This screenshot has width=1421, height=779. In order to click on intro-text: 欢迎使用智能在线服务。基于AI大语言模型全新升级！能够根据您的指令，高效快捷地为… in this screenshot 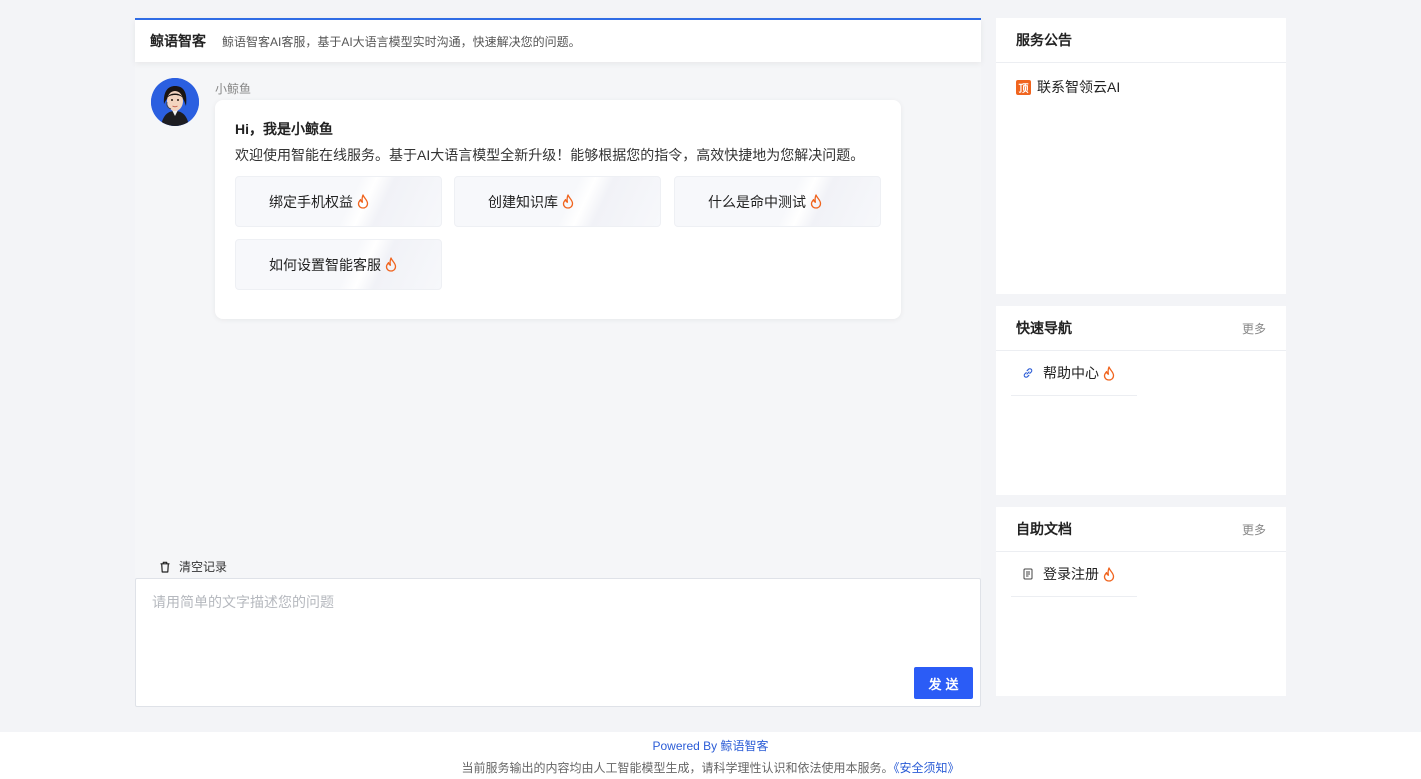, I will do `click(550, 155)`.